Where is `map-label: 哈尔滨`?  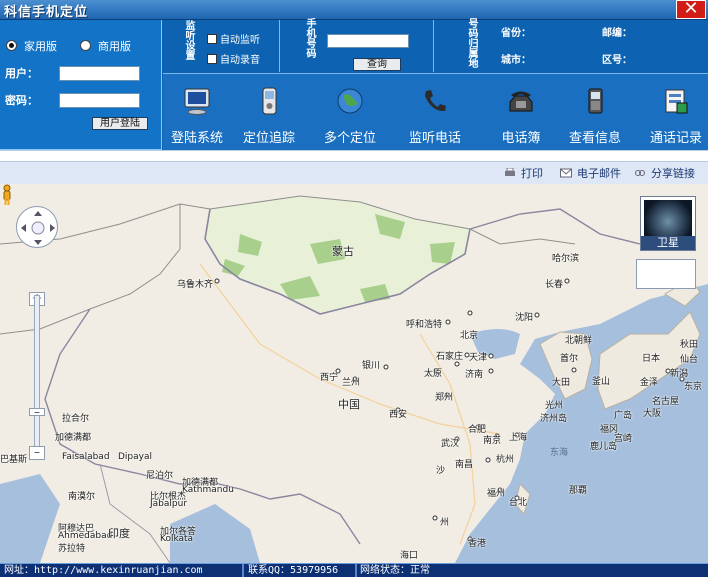
map-label: 哈尔滨 is located at coordinates (566, 259).